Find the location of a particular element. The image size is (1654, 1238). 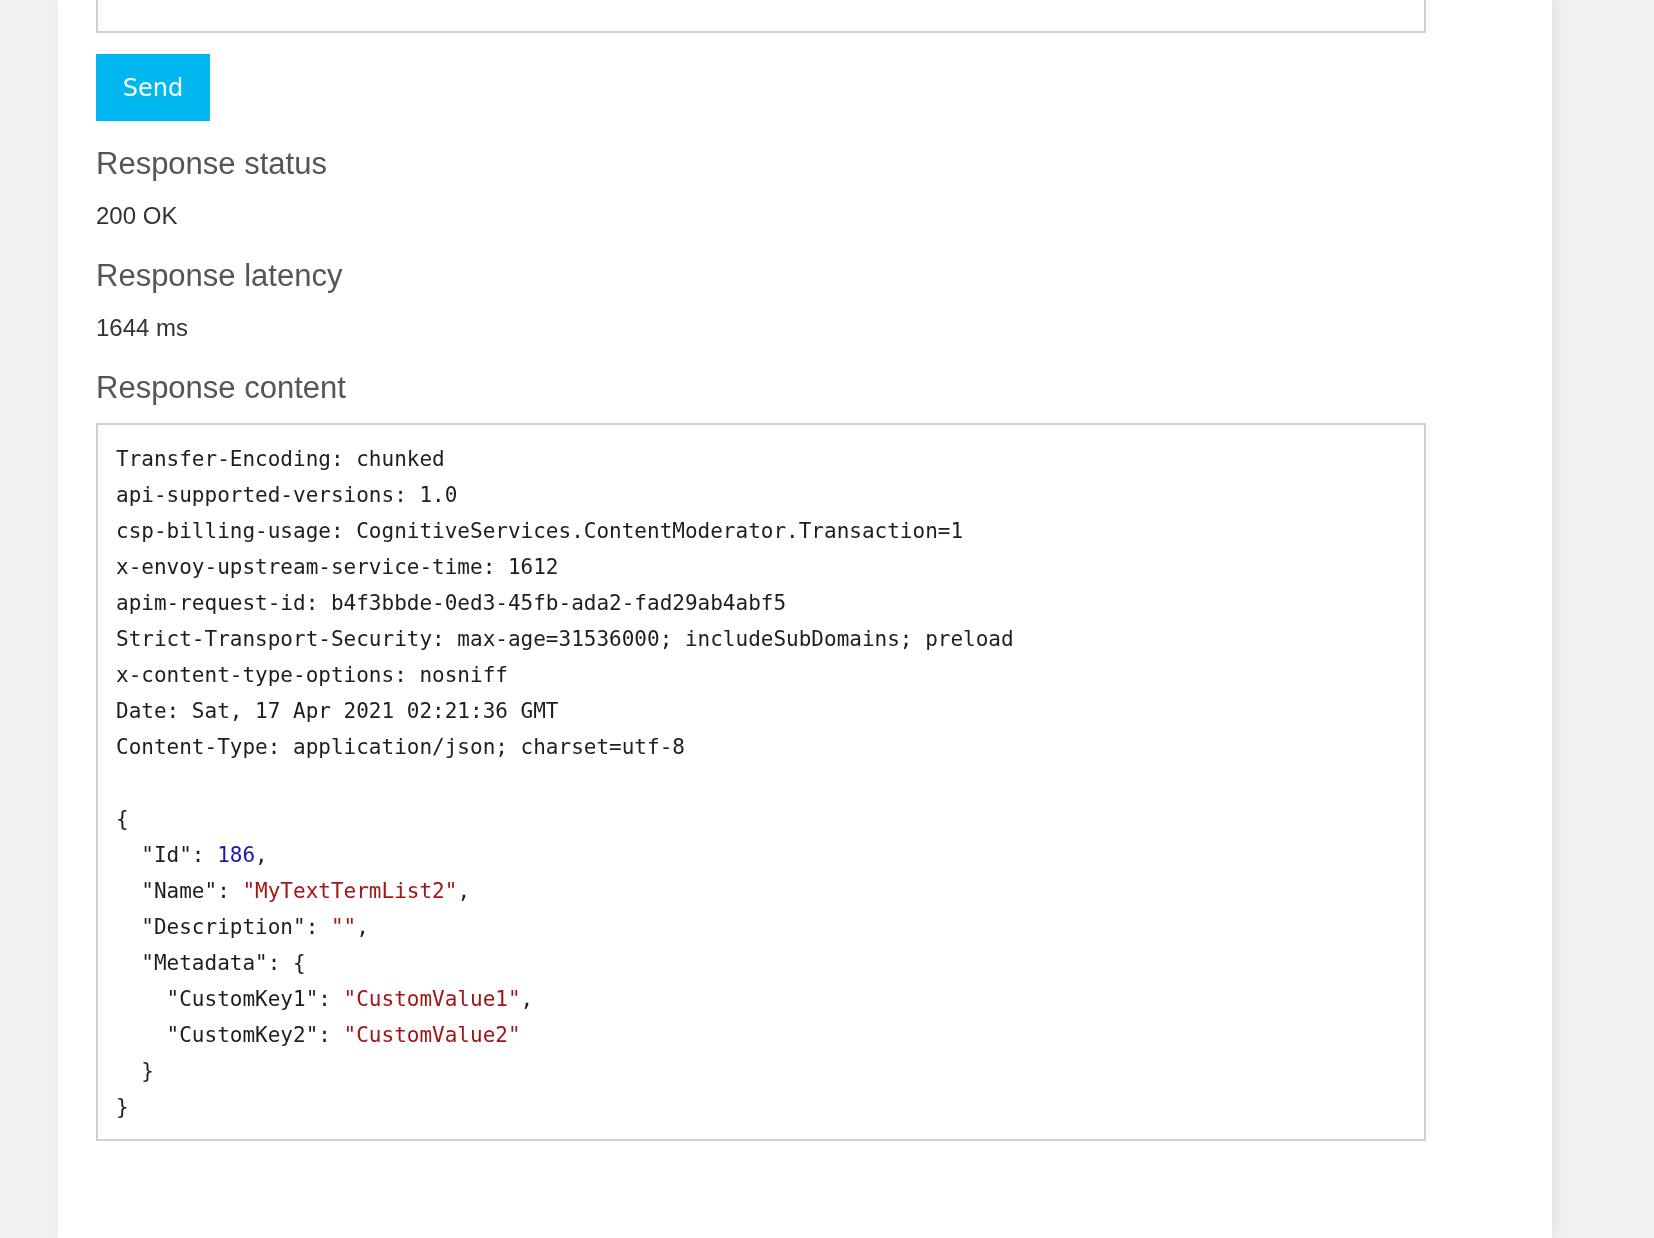

section-heading: Response content is located at coordinates (221, 388).